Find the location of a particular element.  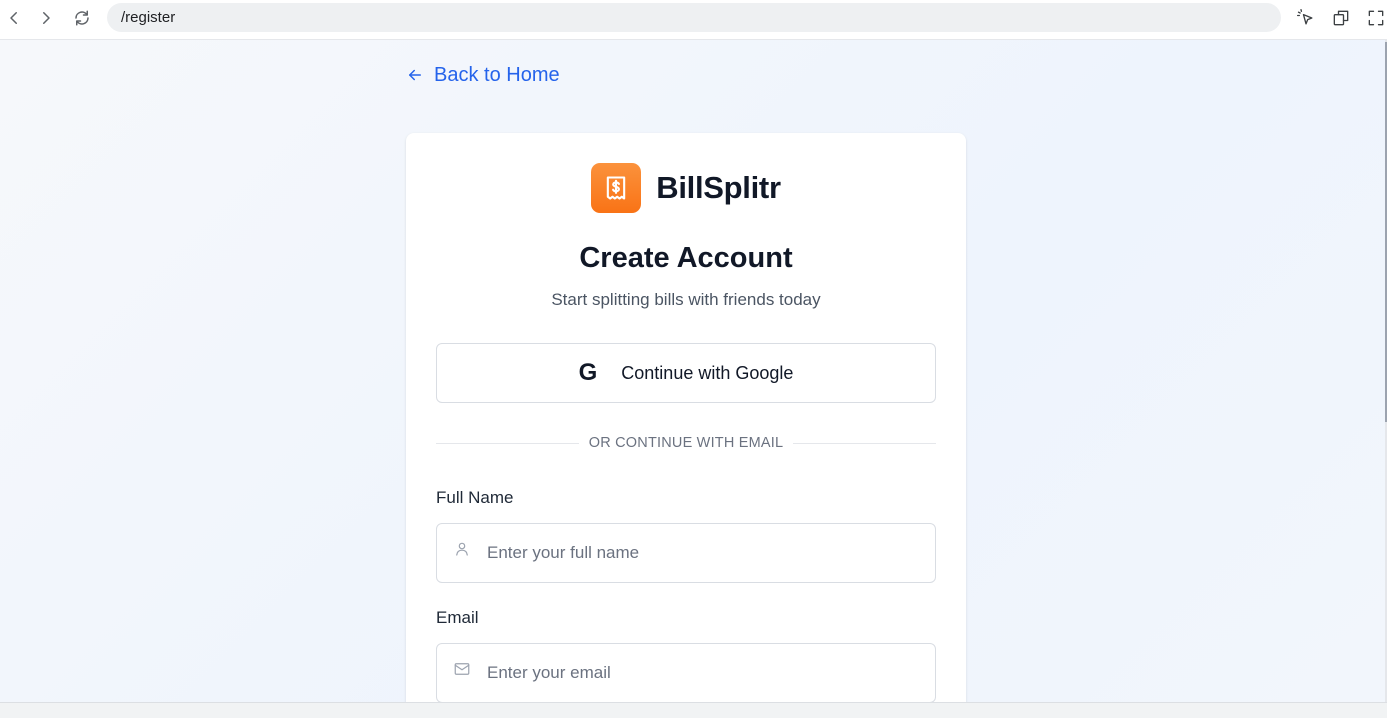

back-to-home-link: Back to Home is located at coordinates (483, 75).